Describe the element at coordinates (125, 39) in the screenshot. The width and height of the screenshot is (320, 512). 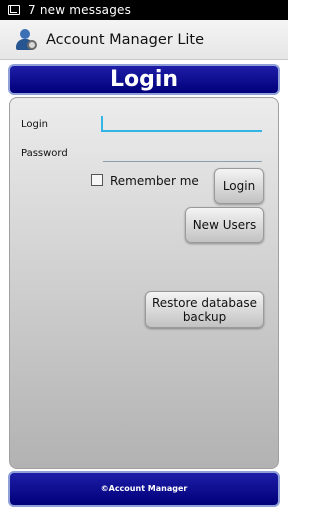
I see `app-title: Account Manager Lite` at that location.